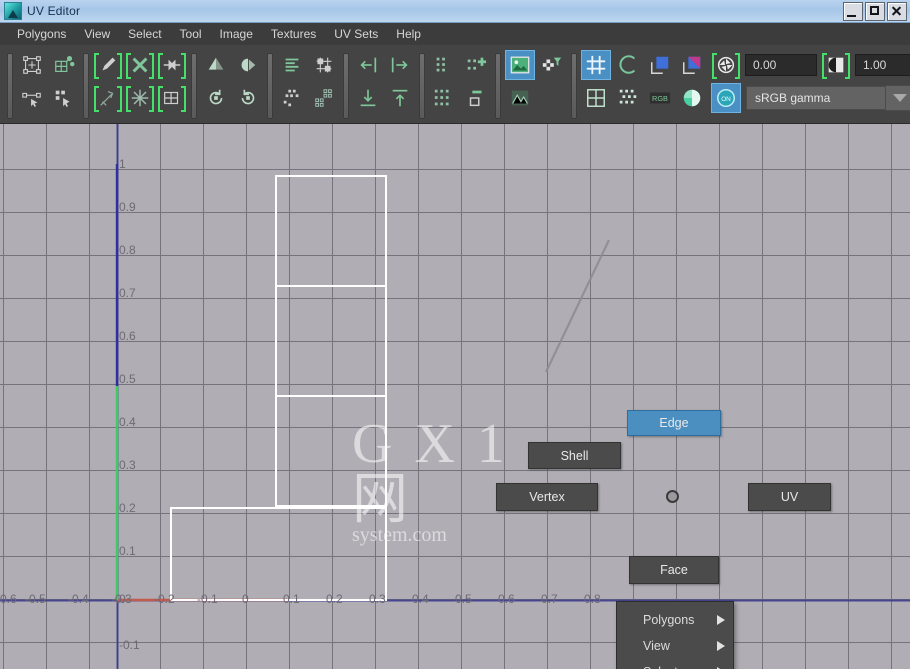  What do you see at coordinates (108, 98) in the screenshot?
I see `split-uv-icon` at bounding box center [108, 98].